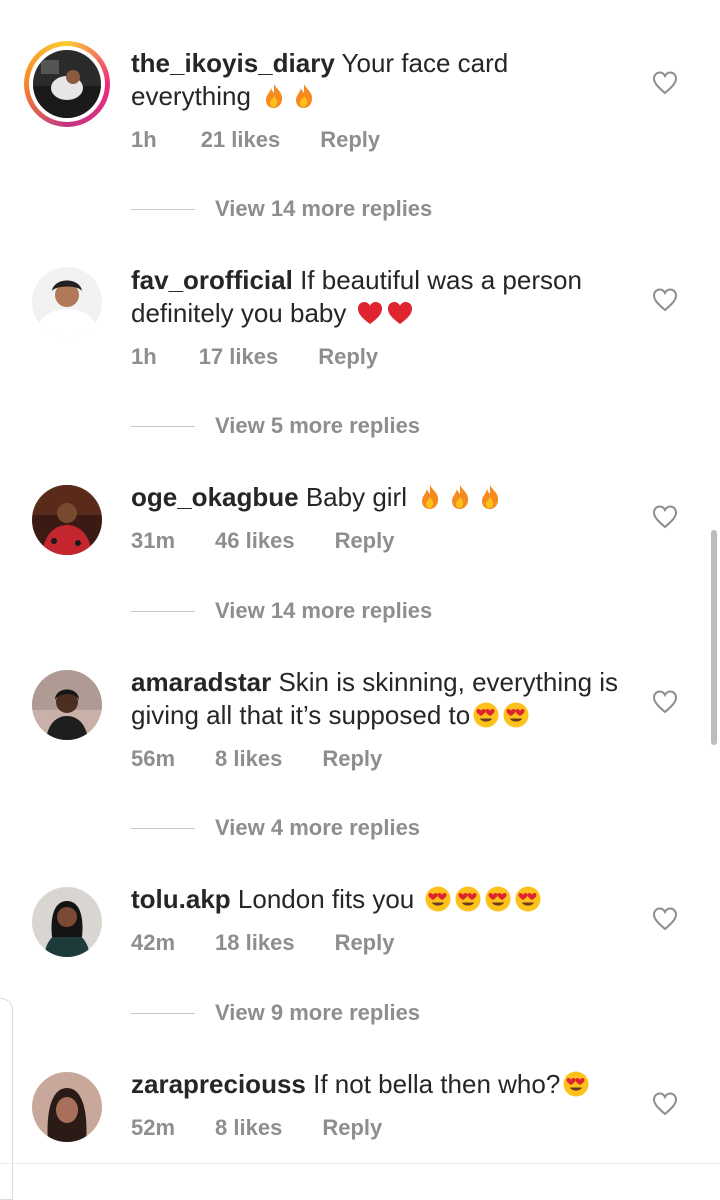 The image size is (720, 1200). What do you see at coordinates (360, 1163) in the screenshot?
I see `bottom-divider` at bounding box center [360, 1163].